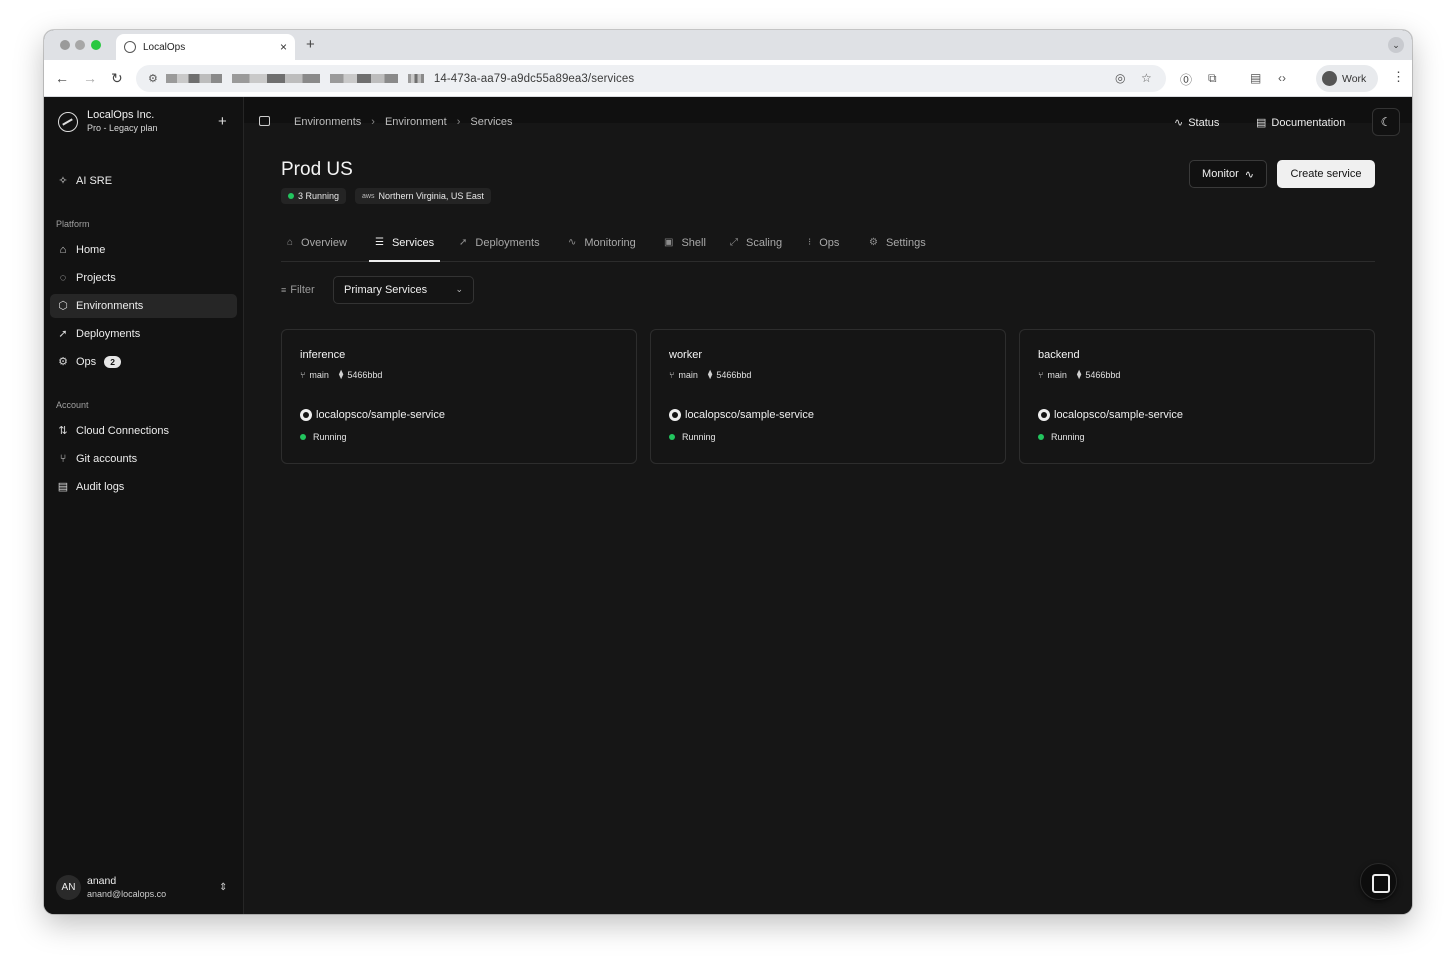 Image resolution: width=1456 pixels, height=972 pixels. I want to click on tab-settings: ⚙ Settings, so click(897, 249).